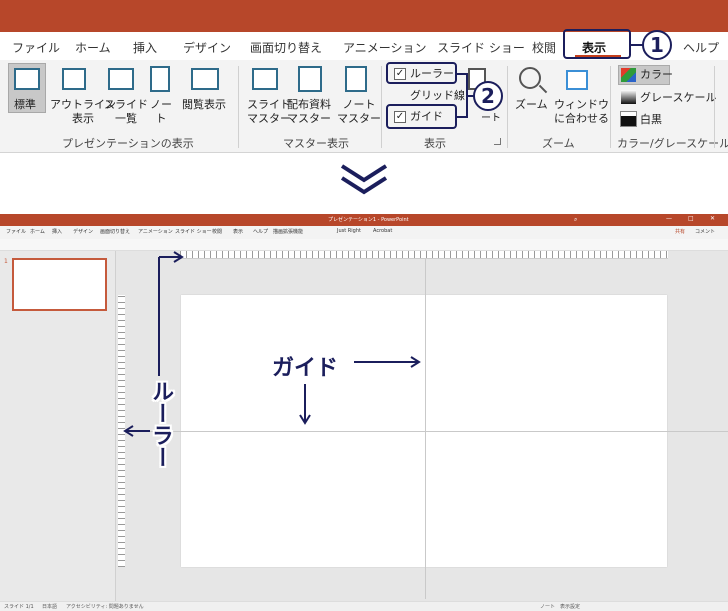 The image size is (728, 611). Describe the element at coordinates (488, 96) in the screenshot. I see `callout-number-2: 2` at that location.